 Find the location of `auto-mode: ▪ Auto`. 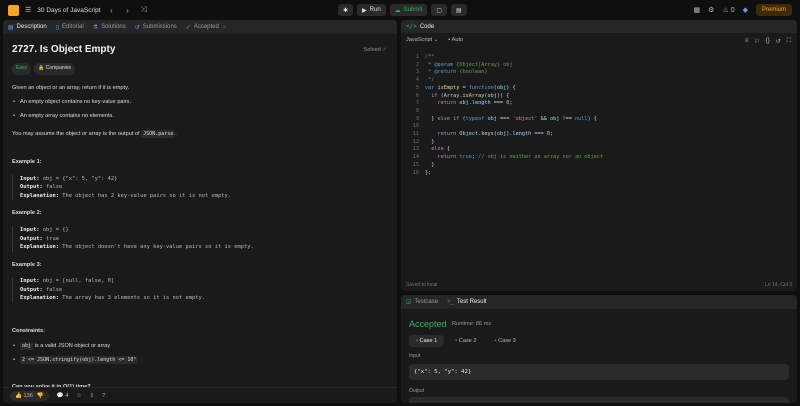

auto-mode: ▪ Auto is located at coordinates (455, 40).